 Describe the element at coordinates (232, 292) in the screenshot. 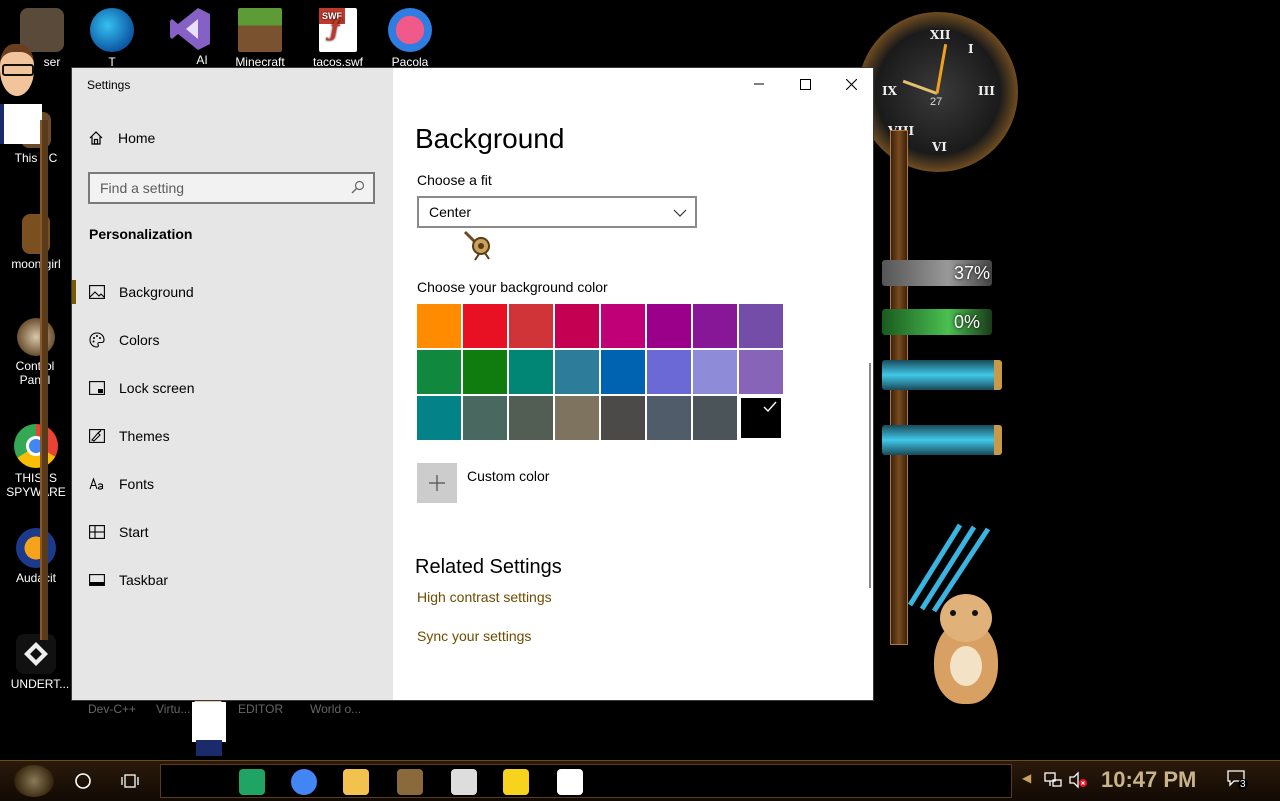

I see `sidebar-item-background: Background` at that location.